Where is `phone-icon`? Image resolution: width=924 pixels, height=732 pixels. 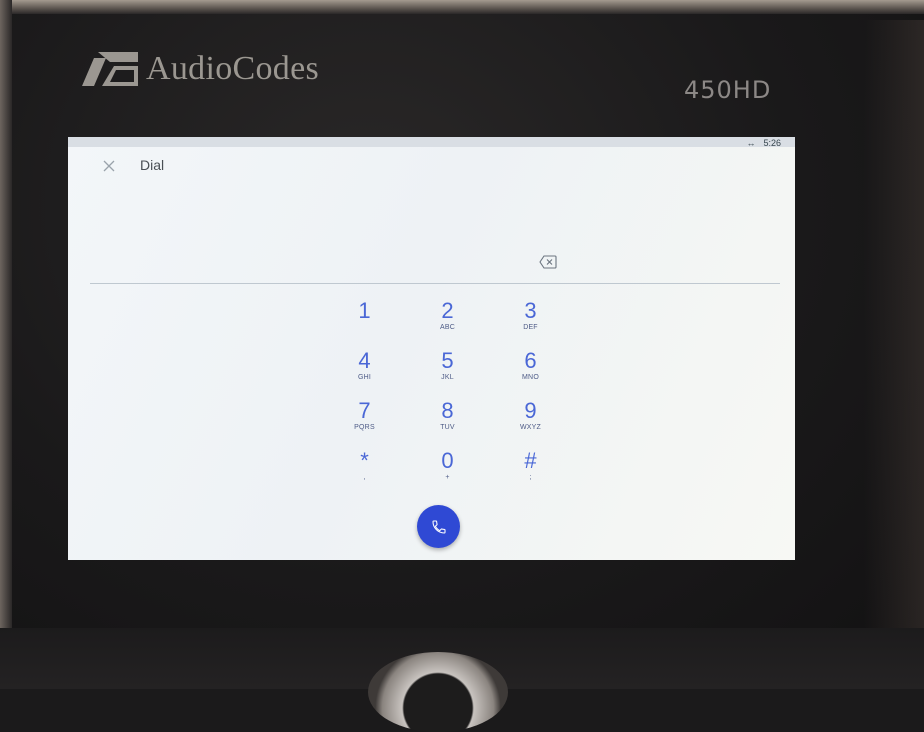 phone-icon is located at coordinates (438, 526).